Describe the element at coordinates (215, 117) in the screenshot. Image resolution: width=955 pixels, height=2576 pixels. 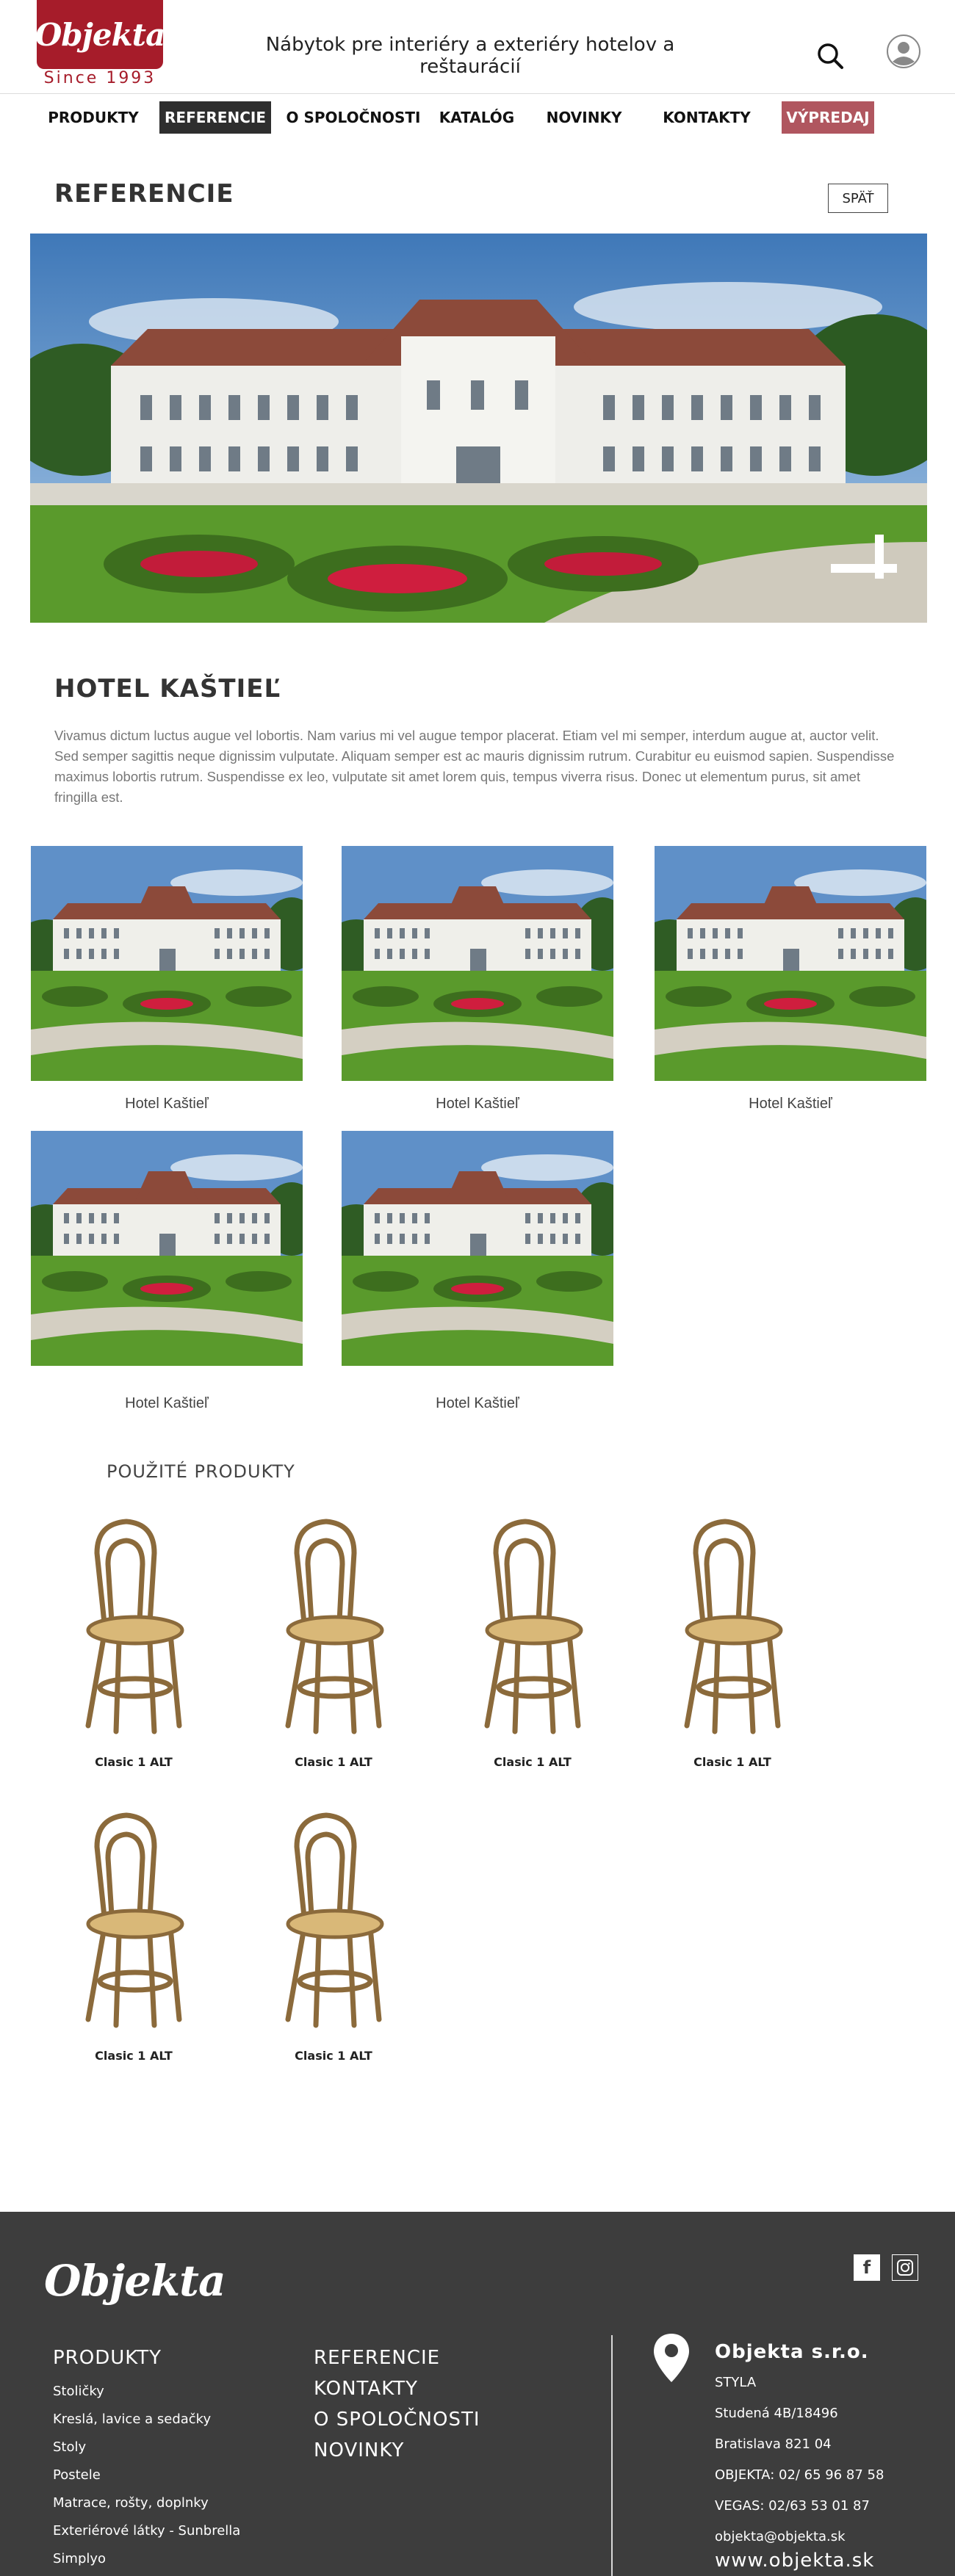
I see `nav-referencie: REFERENCIE` at that location.